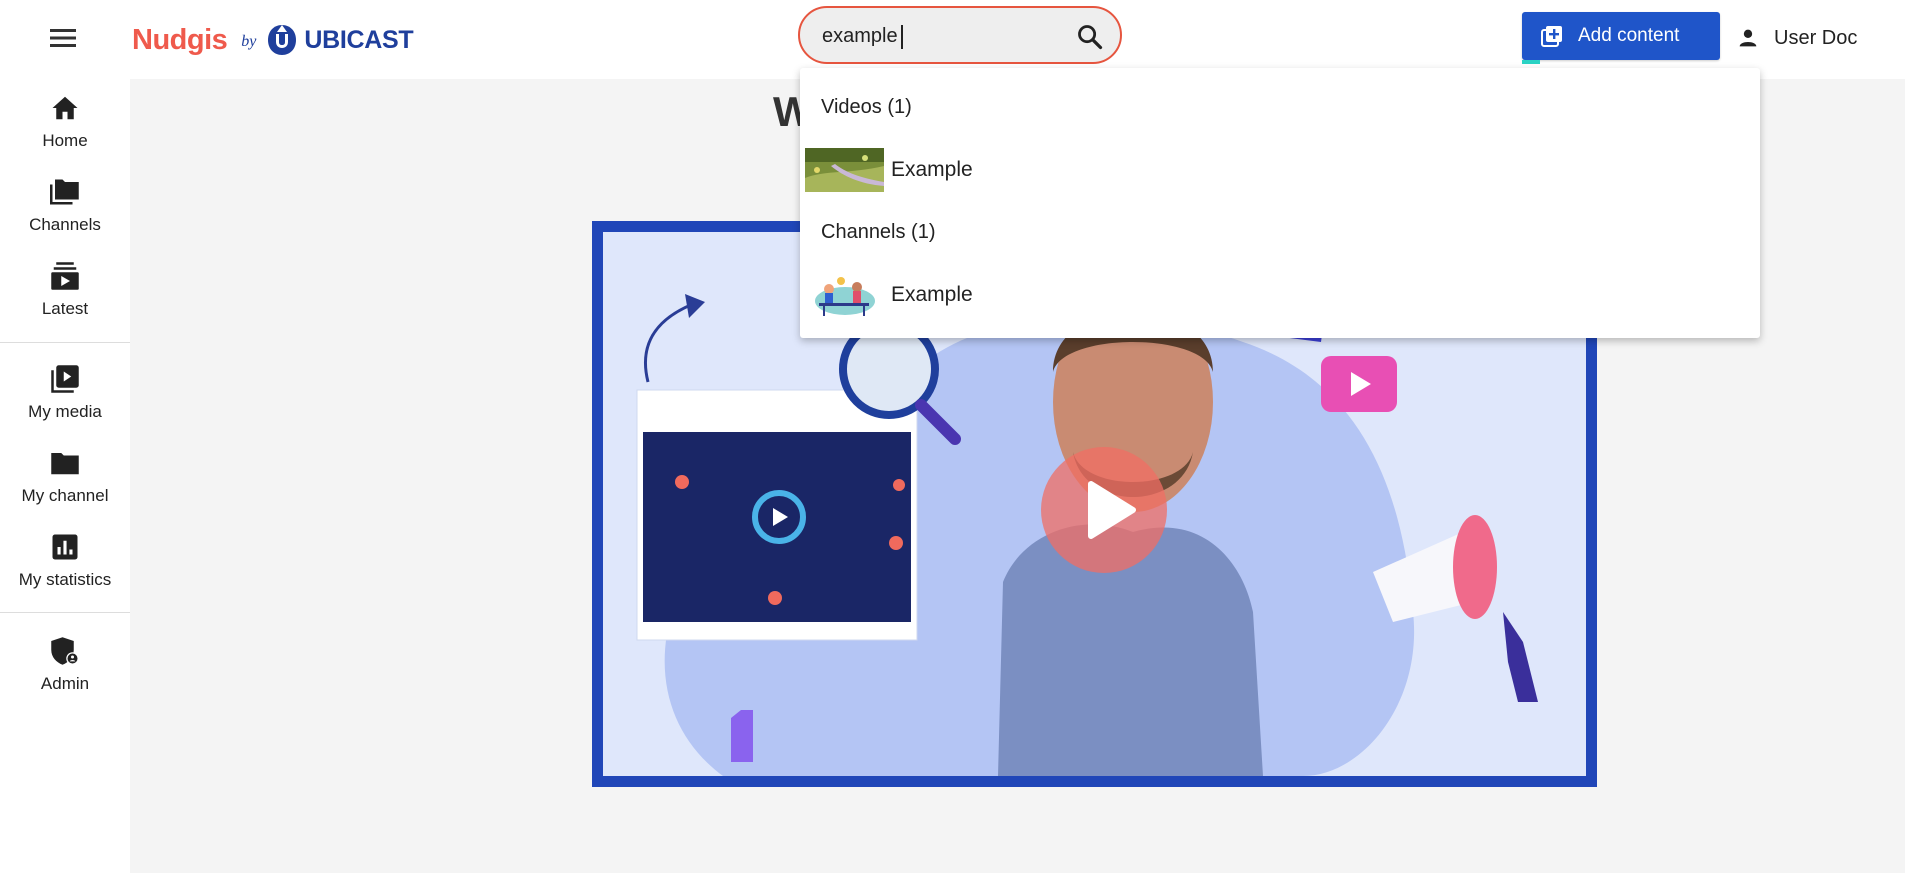 The height and width of the screenshot is (873, 1905). I want to click on channel-thumbnail, so click(844, 295).